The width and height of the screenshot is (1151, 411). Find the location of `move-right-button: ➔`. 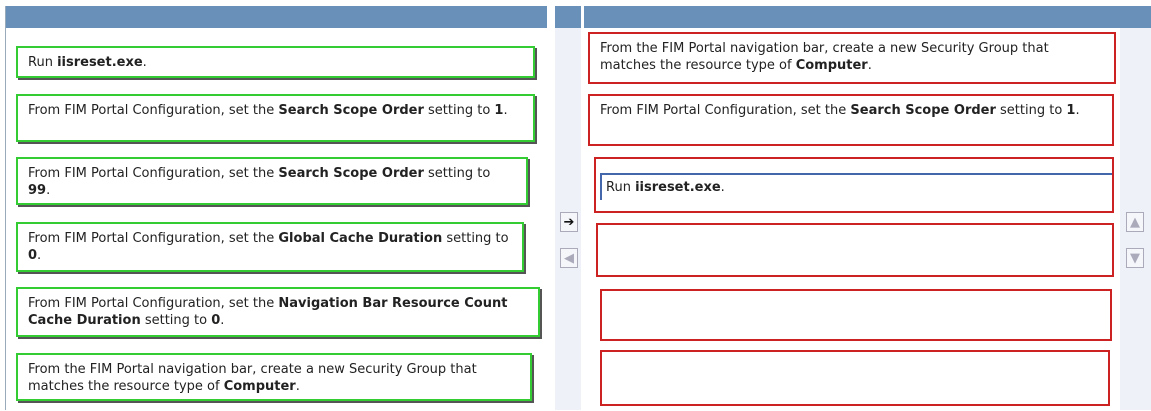

move-right-button: ➔ is located at coordinates (569, 222).